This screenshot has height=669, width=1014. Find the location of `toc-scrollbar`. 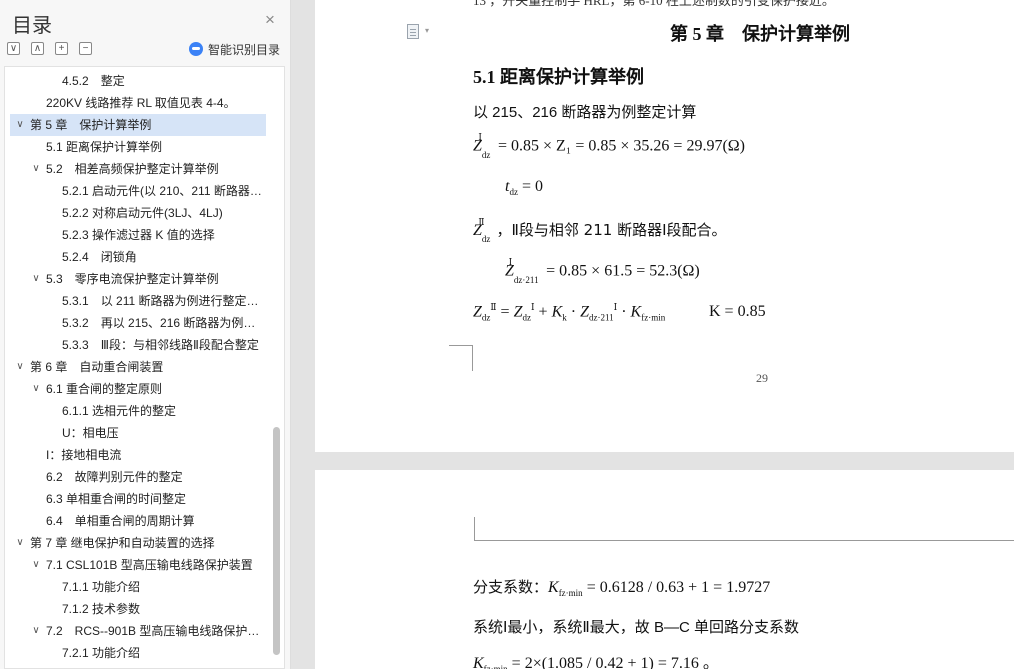

toc-scrollbar is located at coordinates (277, 367).